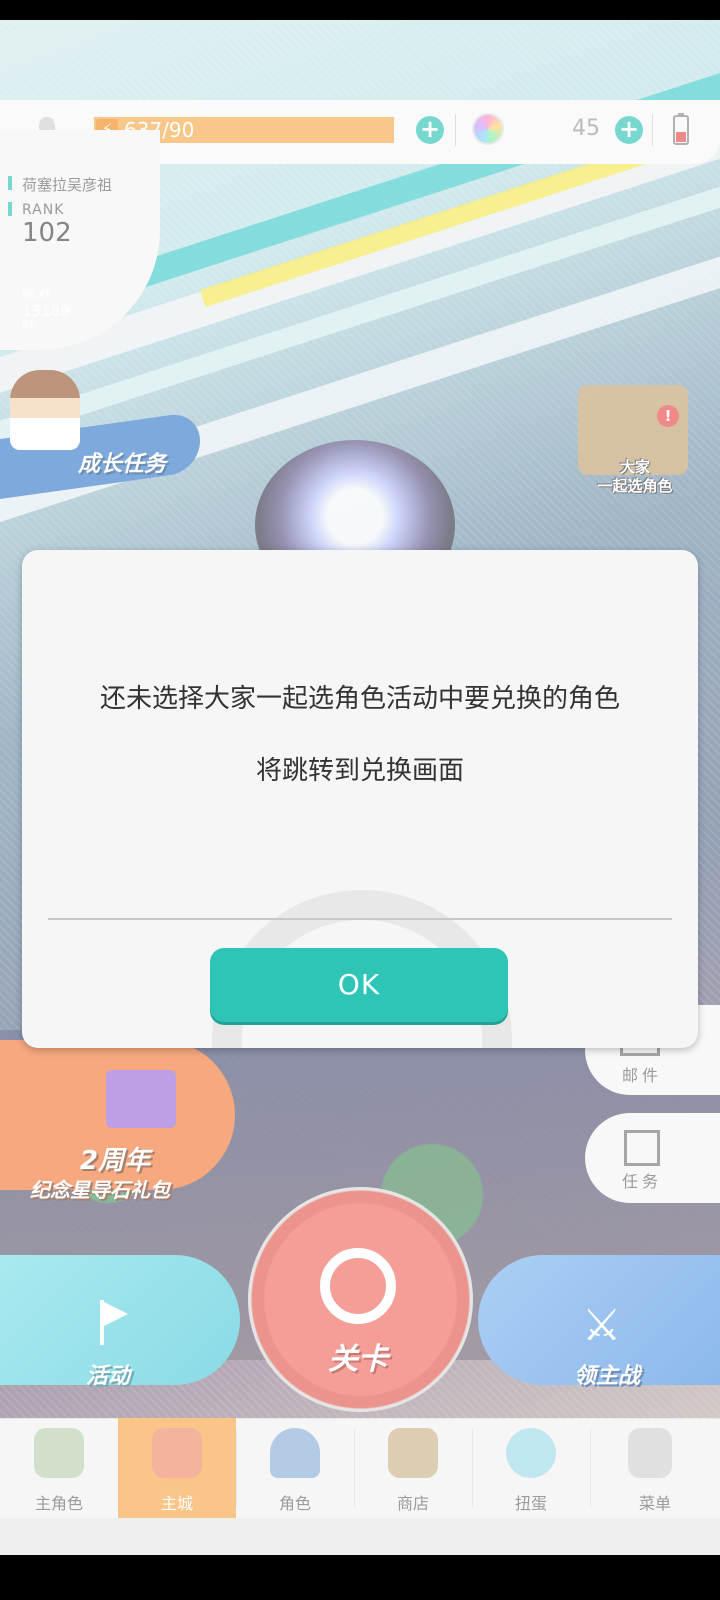 This screenshot has height=1600, width=720. I want to click on ok-button: OK, so click(359, 985).